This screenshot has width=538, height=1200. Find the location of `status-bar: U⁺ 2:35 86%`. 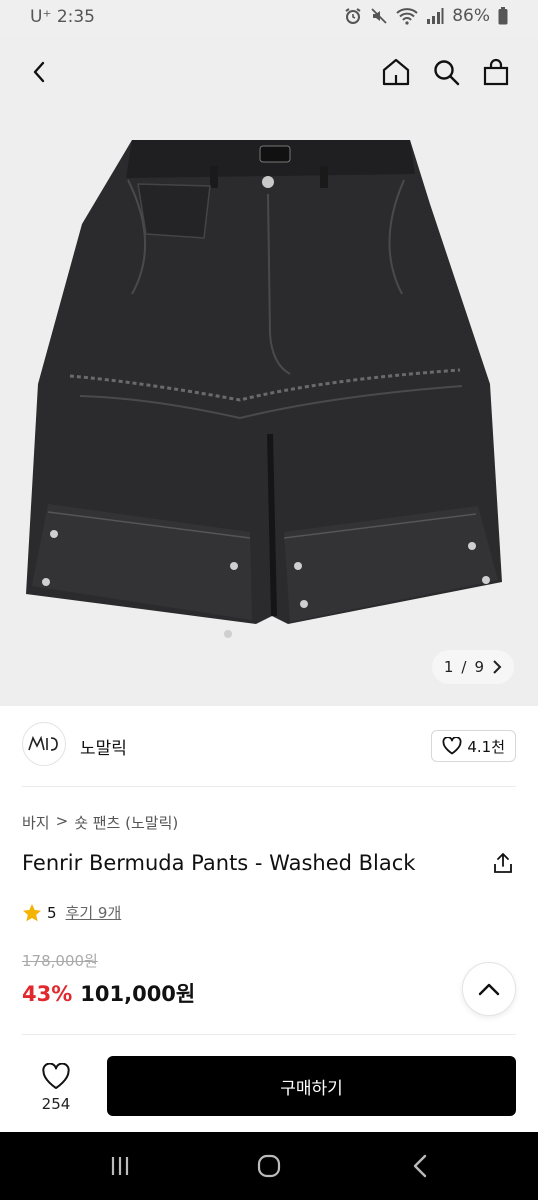

status-bar: U⁺ 2:35 86% is located at coordinates (269, 19).